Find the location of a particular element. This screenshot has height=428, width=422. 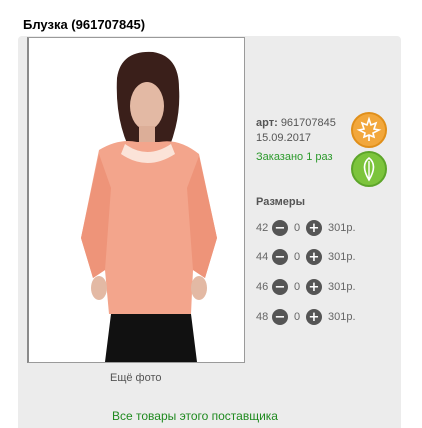

product-title: Блузка (961707845) is located at coordinates (84, 24).